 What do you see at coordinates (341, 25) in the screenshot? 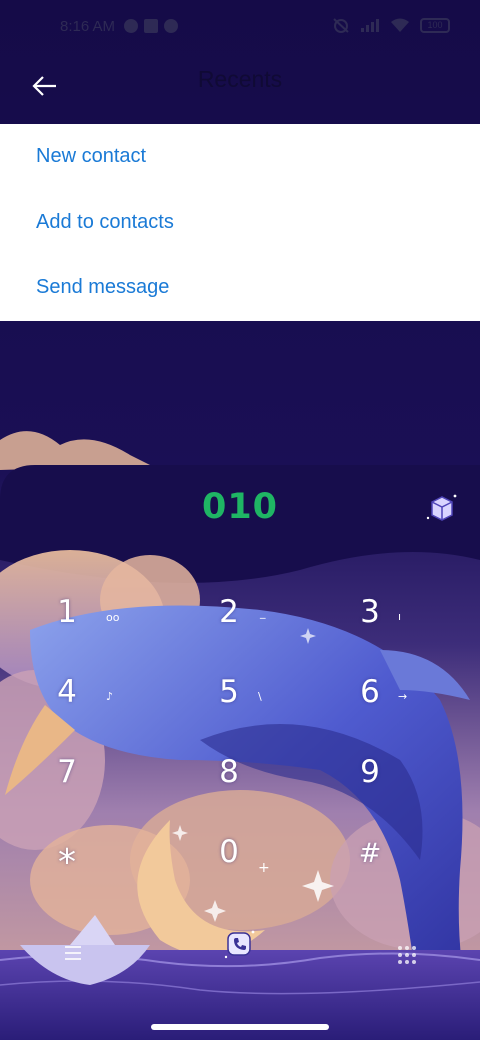
I see `alarm-off-icon` at bounding box center [341, 25].